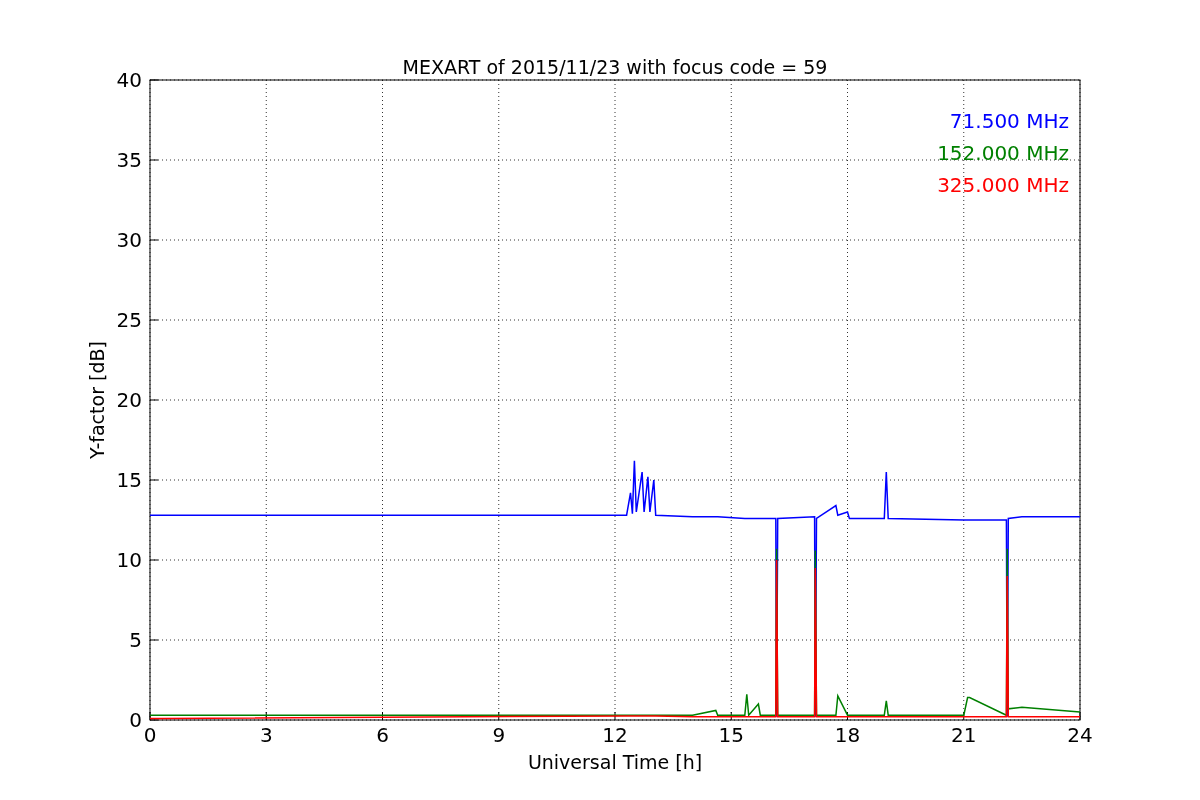 The image size is (1200, 800). Describe the element at coordinates (615, 762) in the screenshot. I see `x-axis-label: Universal Time [h]` at that location.